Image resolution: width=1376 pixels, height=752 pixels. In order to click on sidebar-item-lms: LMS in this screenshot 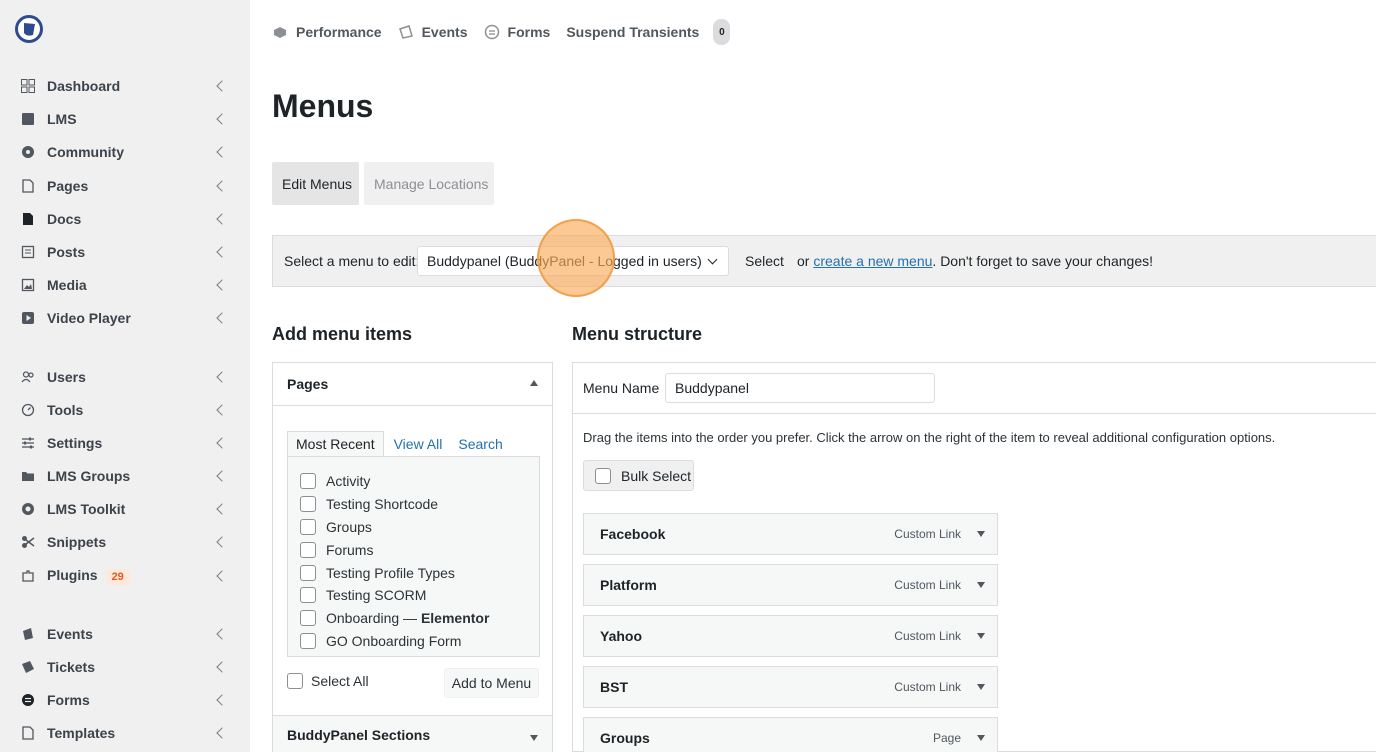, I will do `click(125, 119)`.